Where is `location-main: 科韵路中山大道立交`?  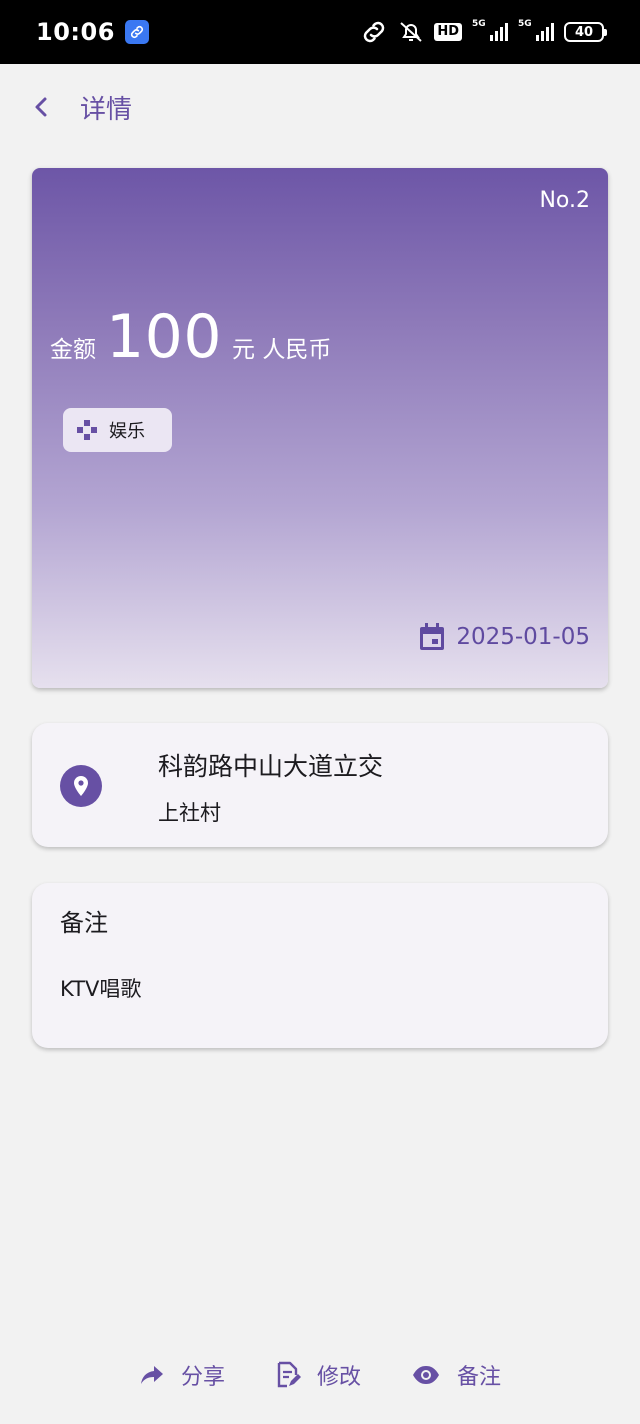
location-main: 科韵路中山大道立交 is located at coordinates (271, 766).